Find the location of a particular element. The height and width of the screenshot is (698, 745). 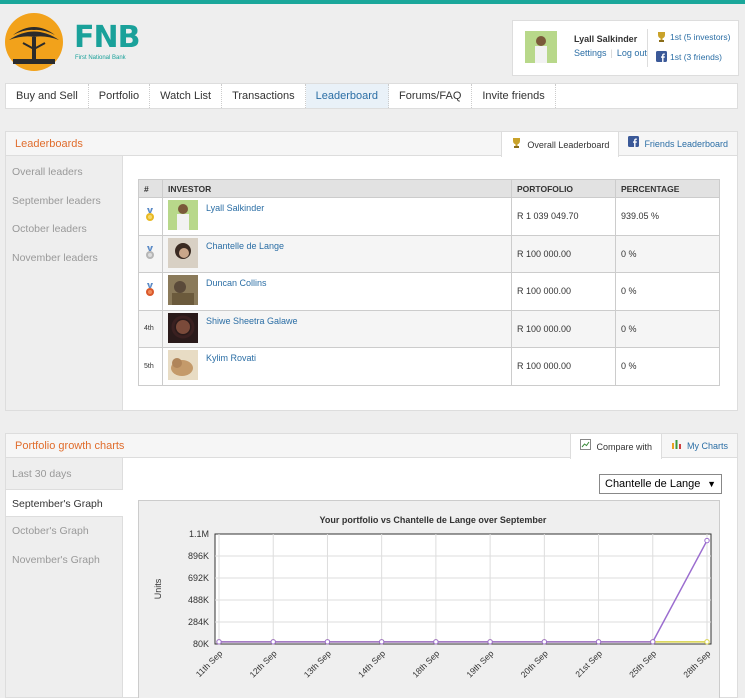

nav-buy-and-sell: Buy and Sell is located at coordinates (47, 96).